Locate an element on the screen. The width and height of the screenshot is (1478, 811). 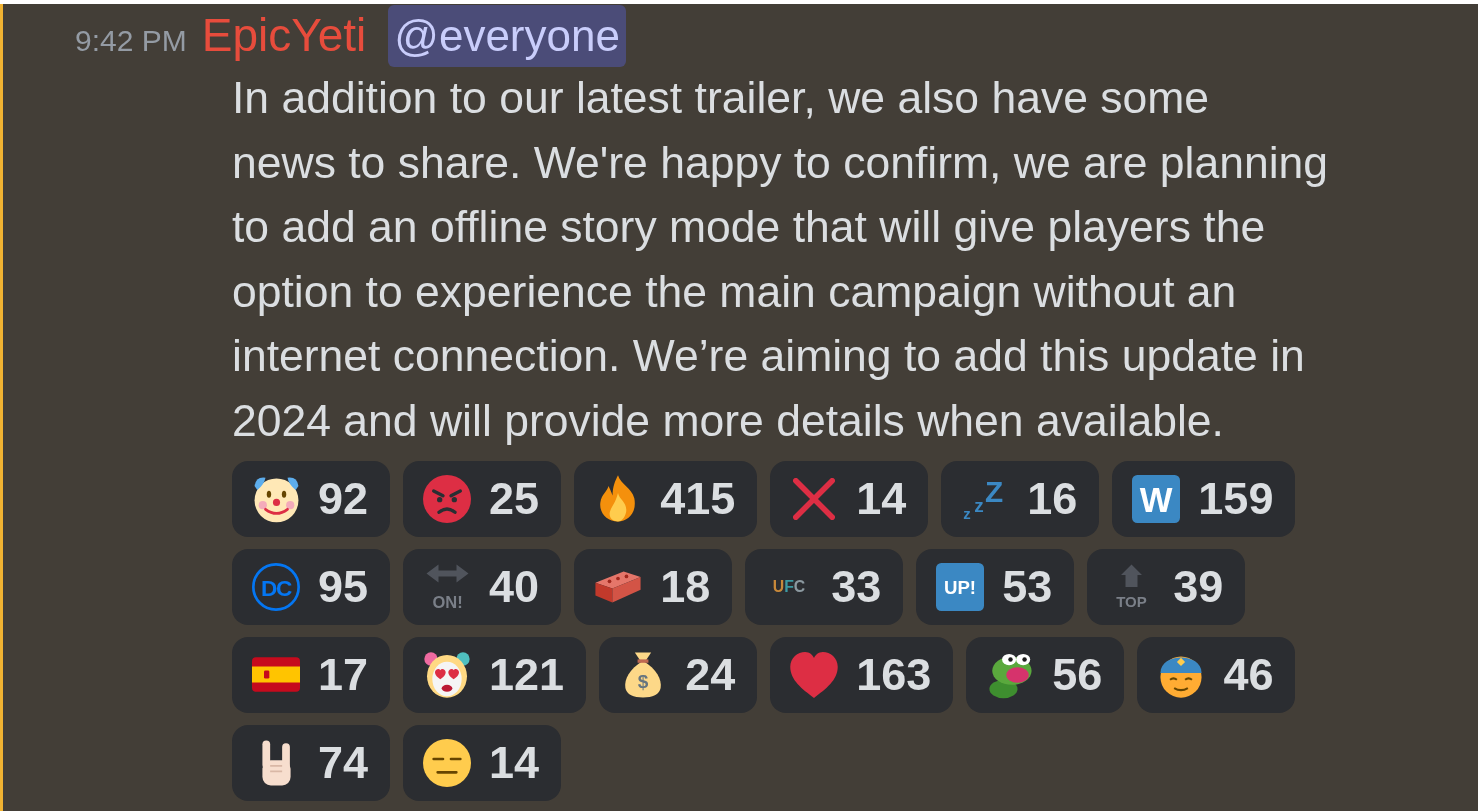
reaction-button: 25 is located at coordinates (482, 498).